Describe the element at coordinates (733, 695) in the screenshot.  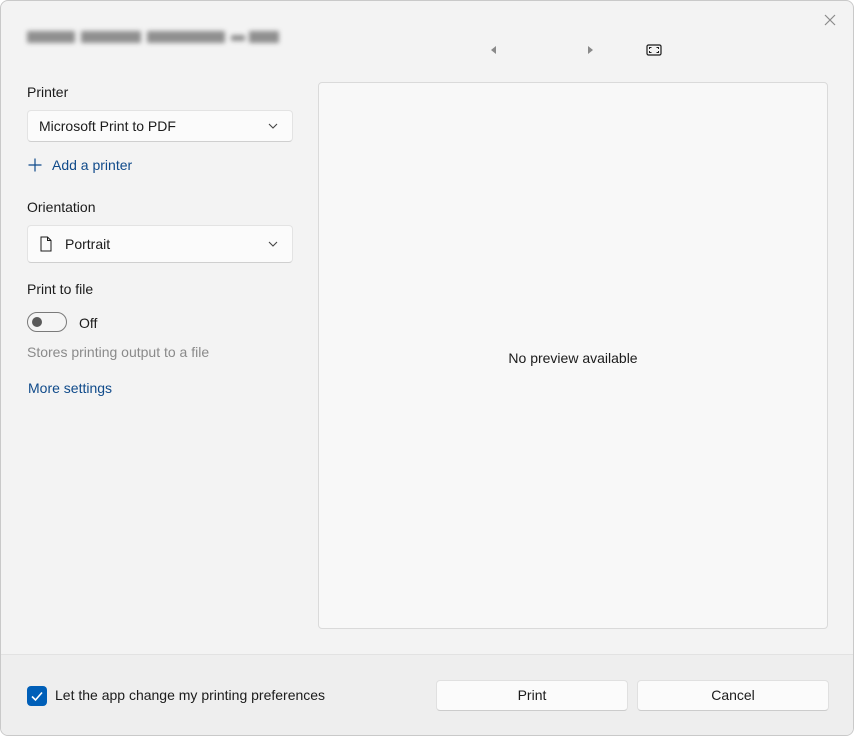
I see `cancel-button: Cancel` at that location.